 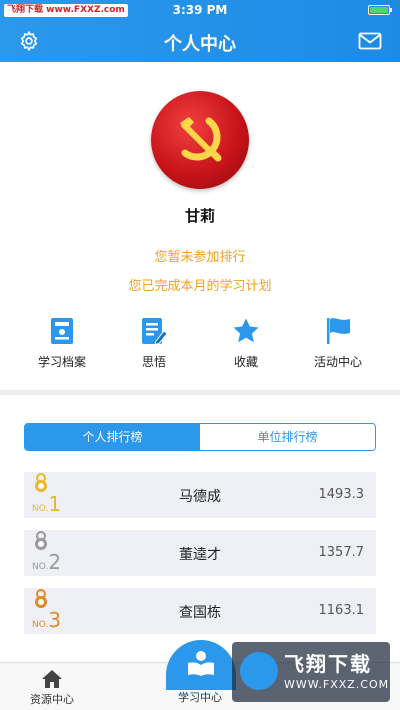 I want to click on mail-icon, so click(x=370, y=41).